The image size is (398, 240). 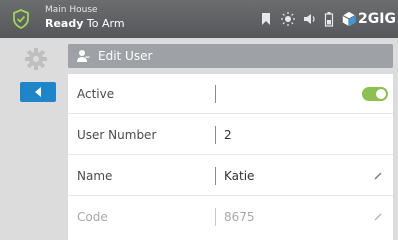 I want to click on volume-icon, so click(x=310, y=19).